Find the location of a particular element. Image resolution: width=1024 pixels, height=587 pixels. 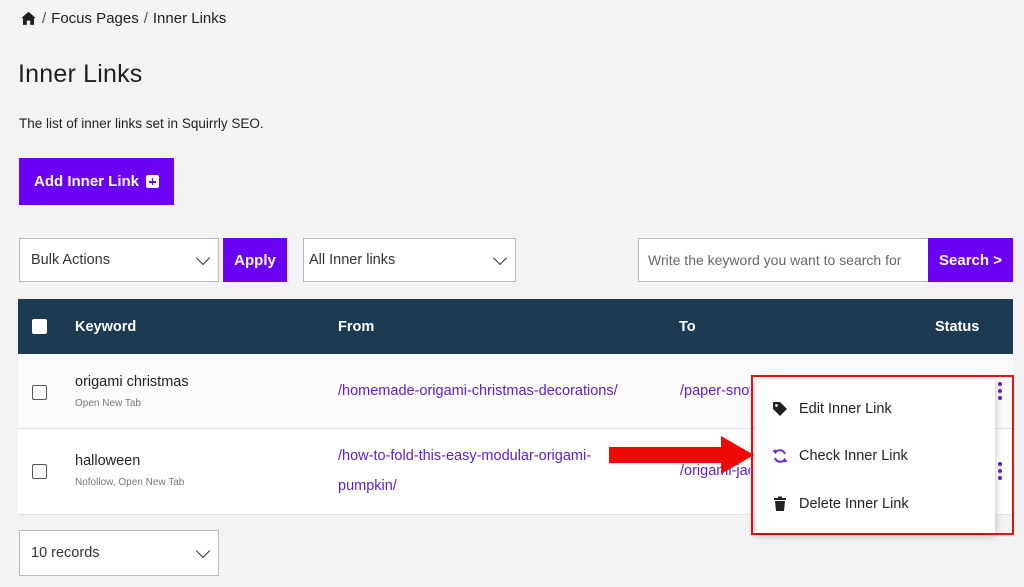

records-per-page-select: 10 records is located at coordinates (119, 553).